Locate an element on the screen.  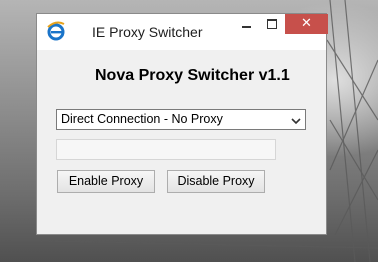
proxy-select-value: Direct Connection - No Proxy is located at coordinates (142, 119).